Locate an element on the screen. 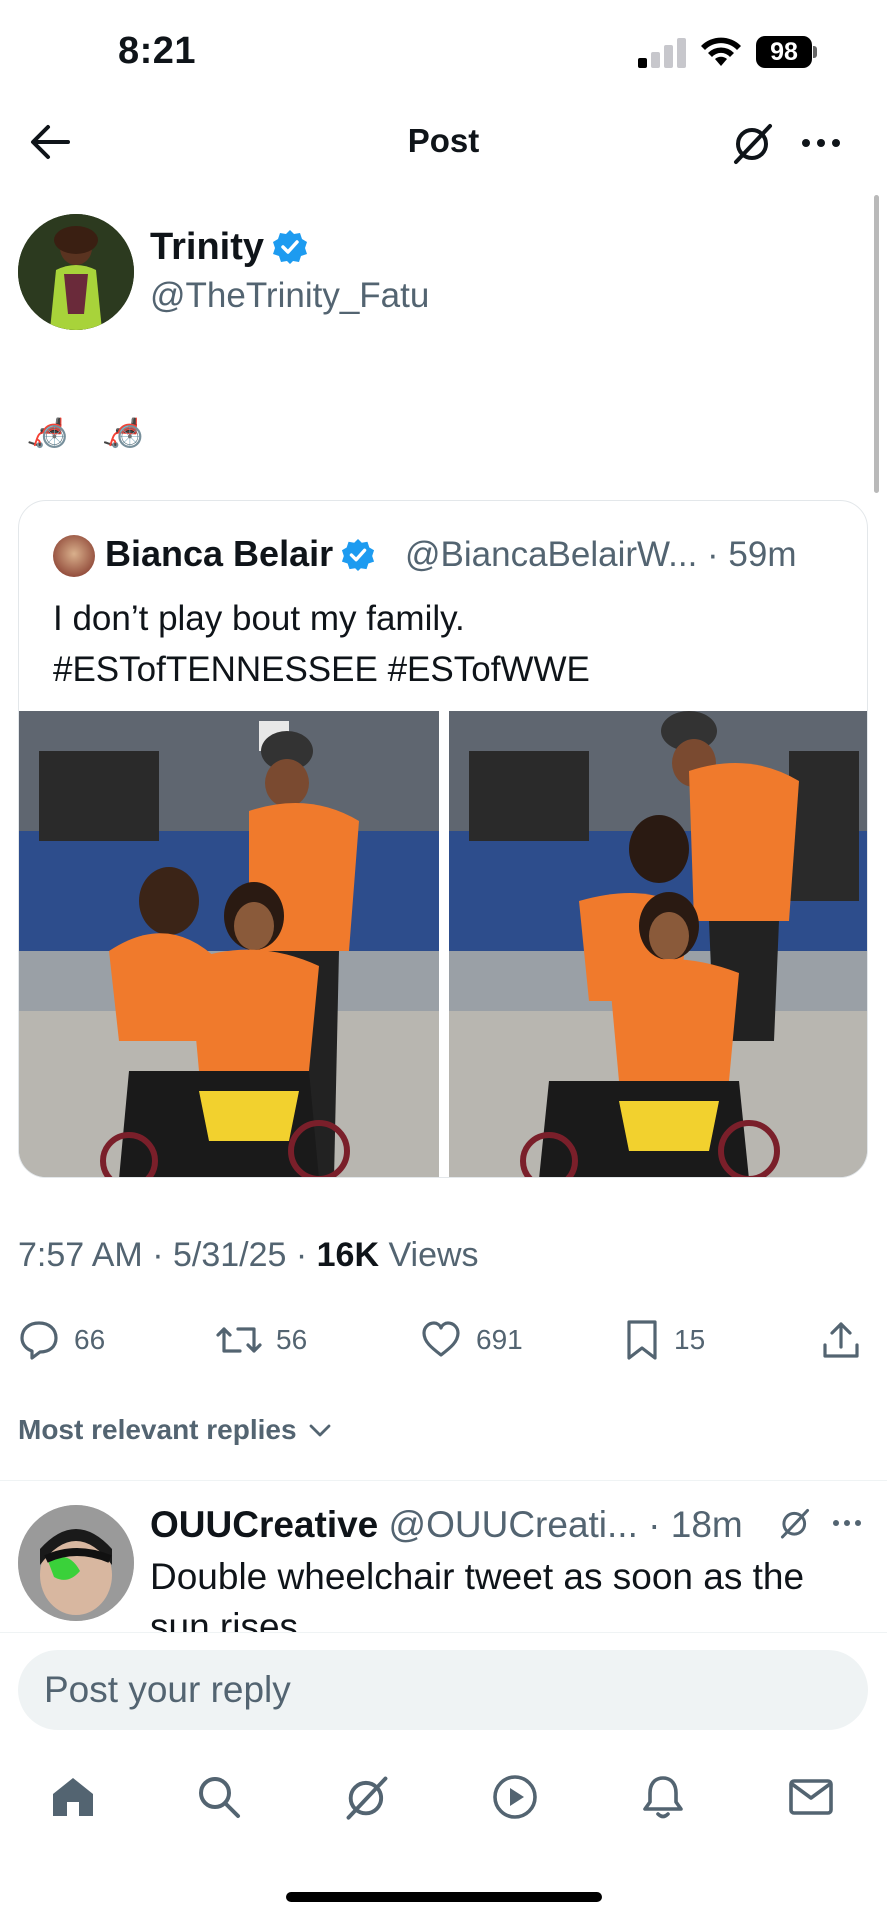 This screenshot has height=1920, width=887. replies-sort-dropdown: Most relevant replies is located at coordinates (175, 1430).